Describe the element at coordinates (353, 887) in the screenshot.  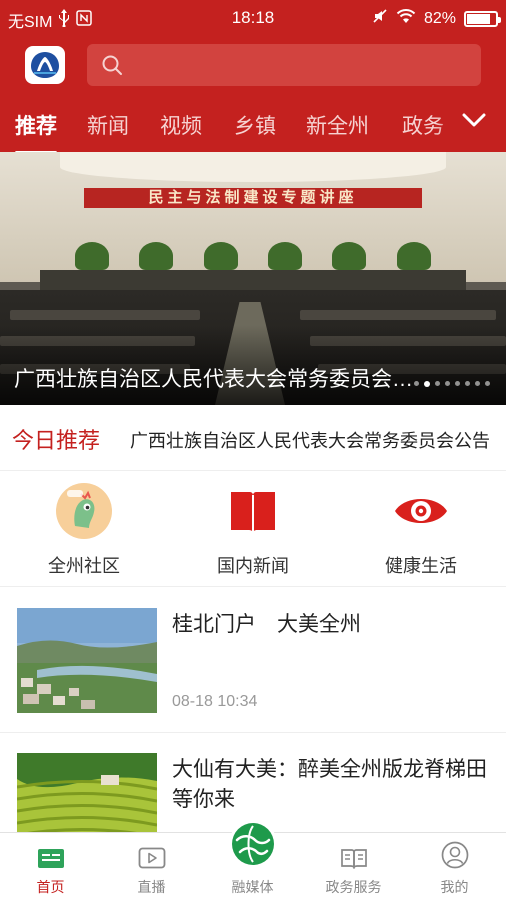
I see `nav-label: 政务服务` at that location.